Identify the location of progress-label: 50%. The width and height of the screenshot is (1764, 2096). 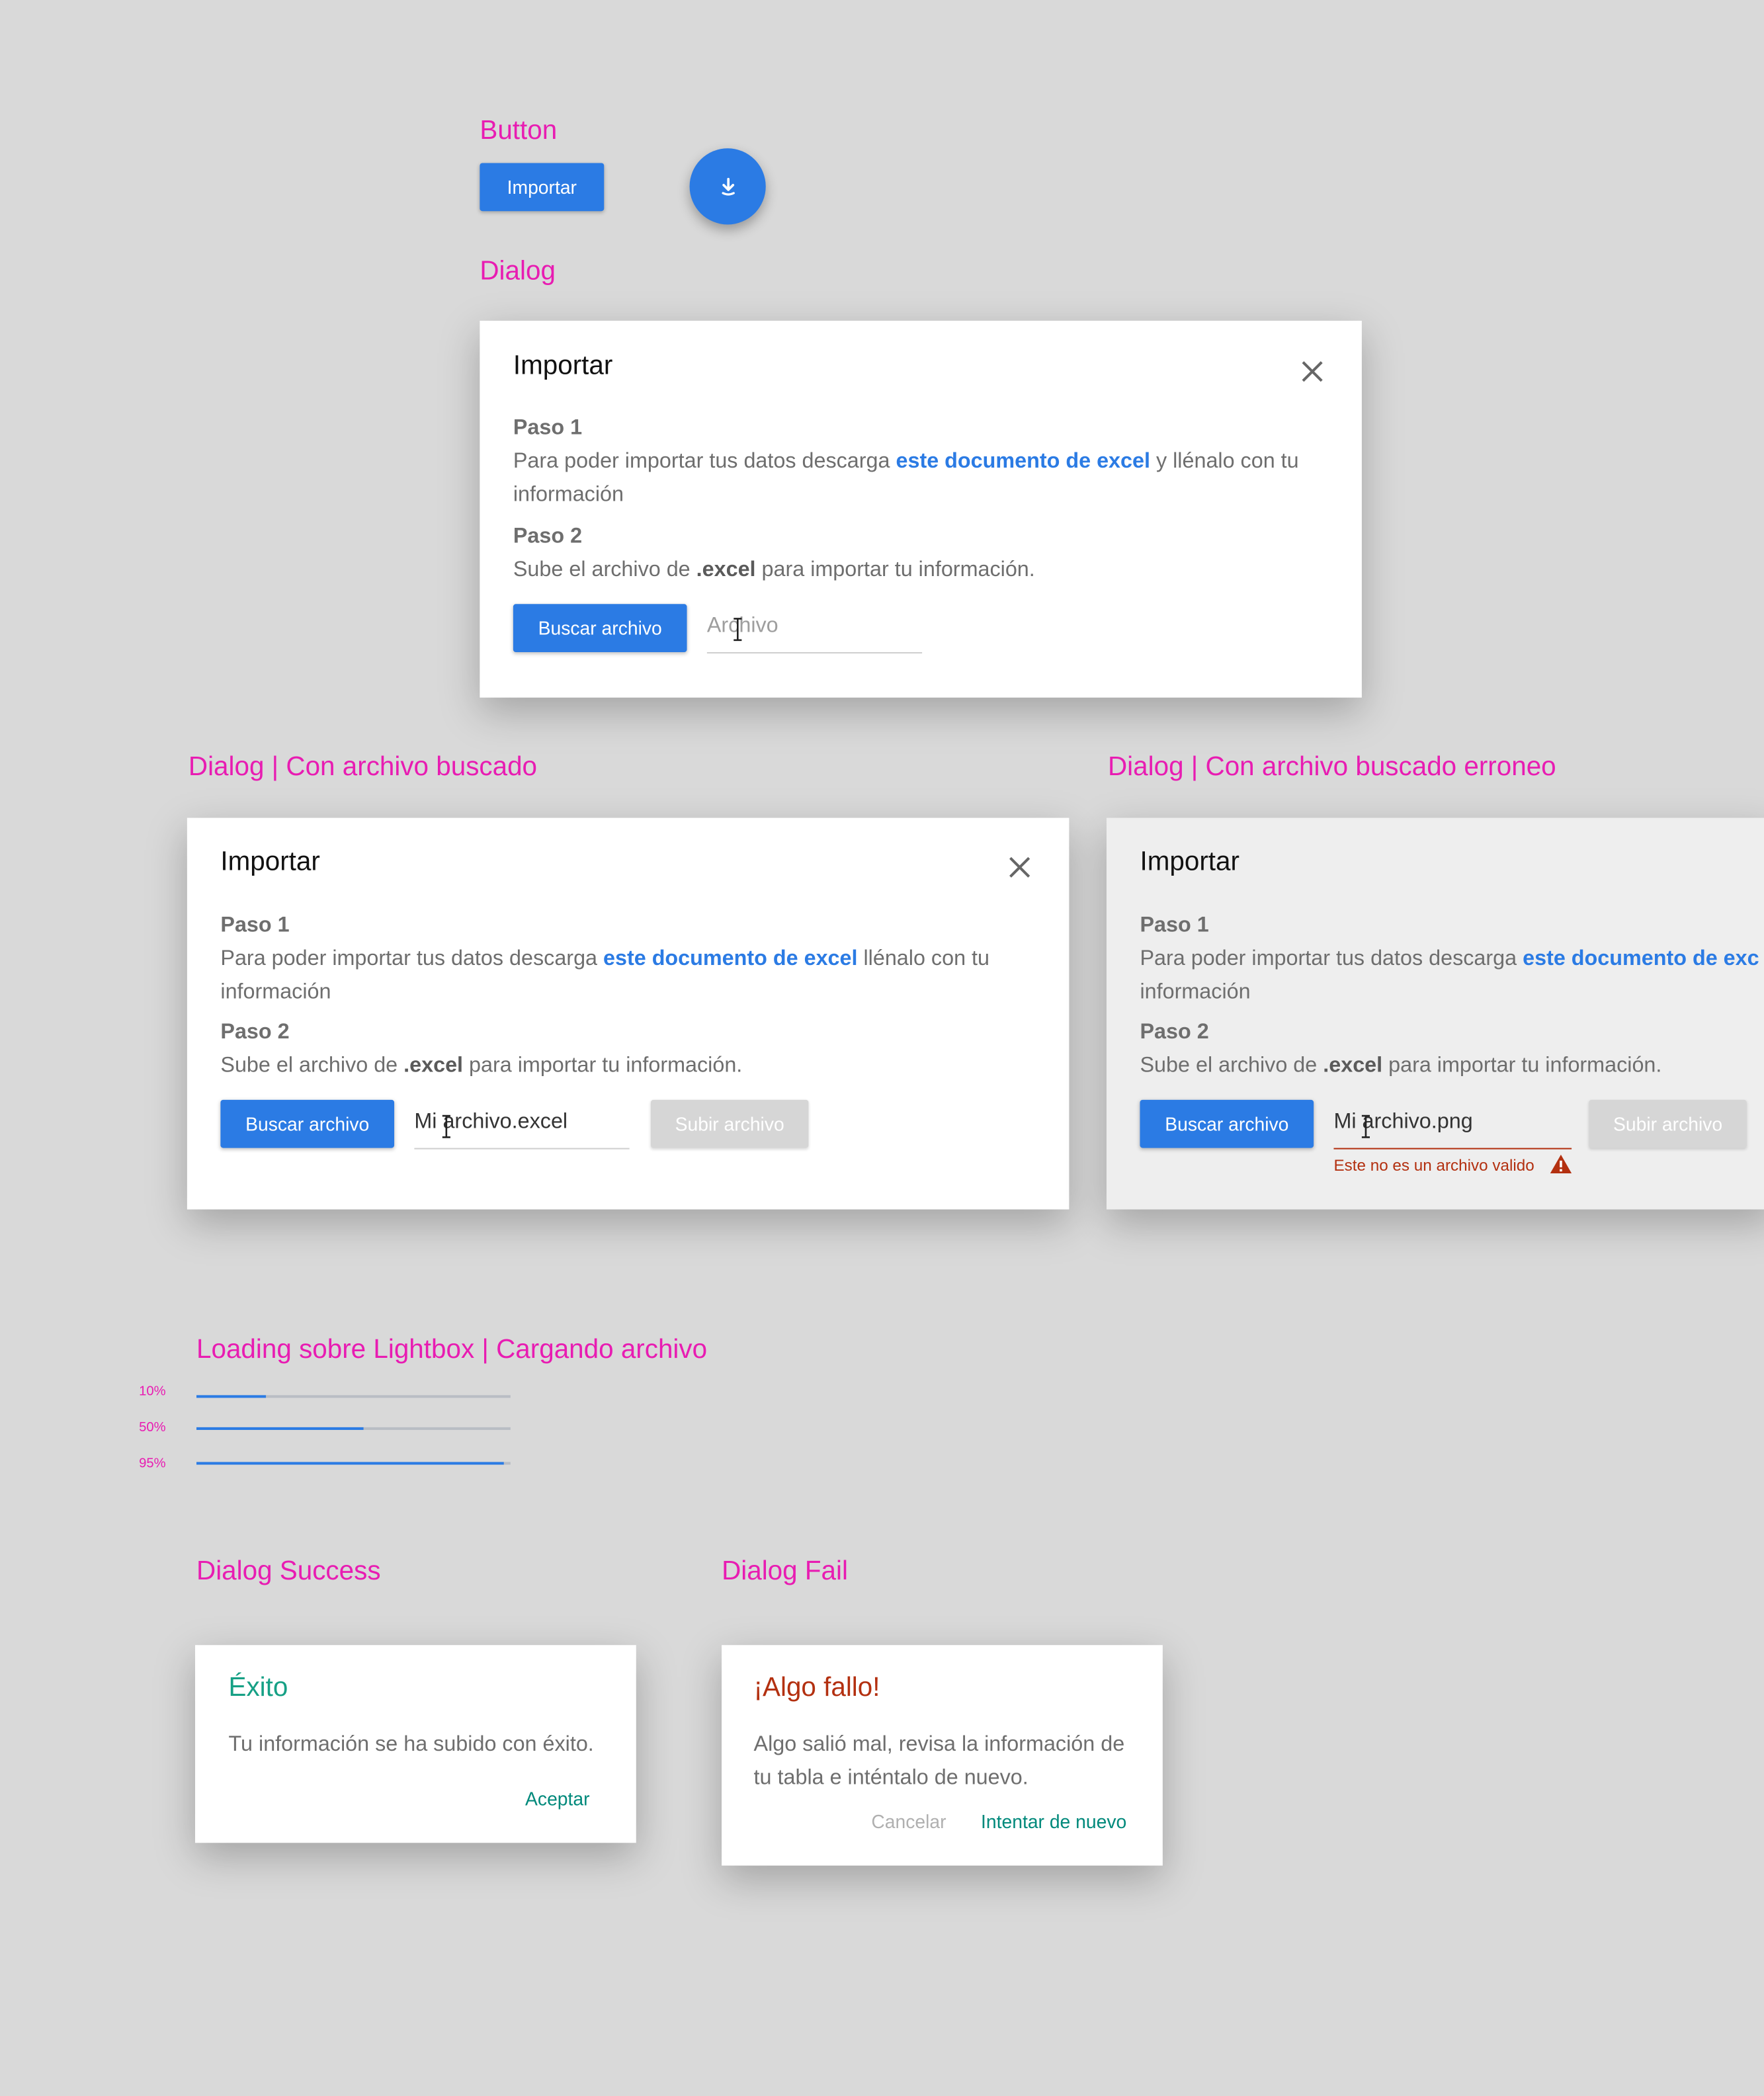
(152, 1428).